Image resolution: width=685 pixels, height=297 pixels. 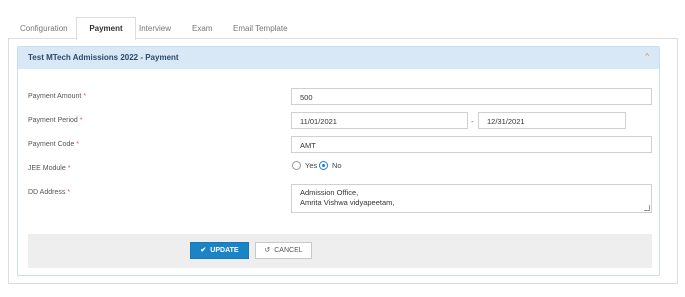 I want to click on collapse-icon: ^, so click(x=647, y=56).